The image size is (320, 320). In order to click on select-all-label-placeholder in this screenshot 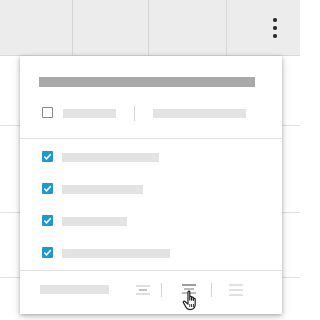, I will do `click(89, 113)`.